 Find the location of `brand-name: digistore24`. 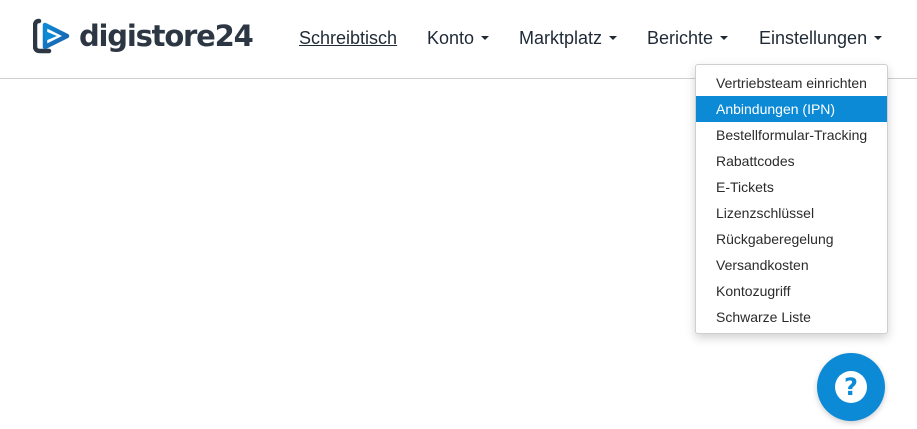

brand-name: digistore24 is located at coordinates (166, 36).